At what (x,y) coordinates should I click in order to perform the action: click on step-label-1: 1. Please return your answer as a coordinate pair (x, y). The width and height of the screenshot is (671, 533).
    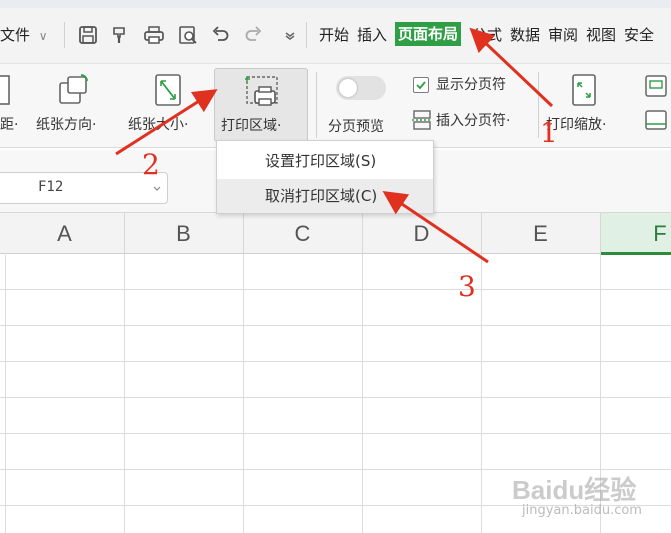
    Looking at the image, I should click on (549, 132).